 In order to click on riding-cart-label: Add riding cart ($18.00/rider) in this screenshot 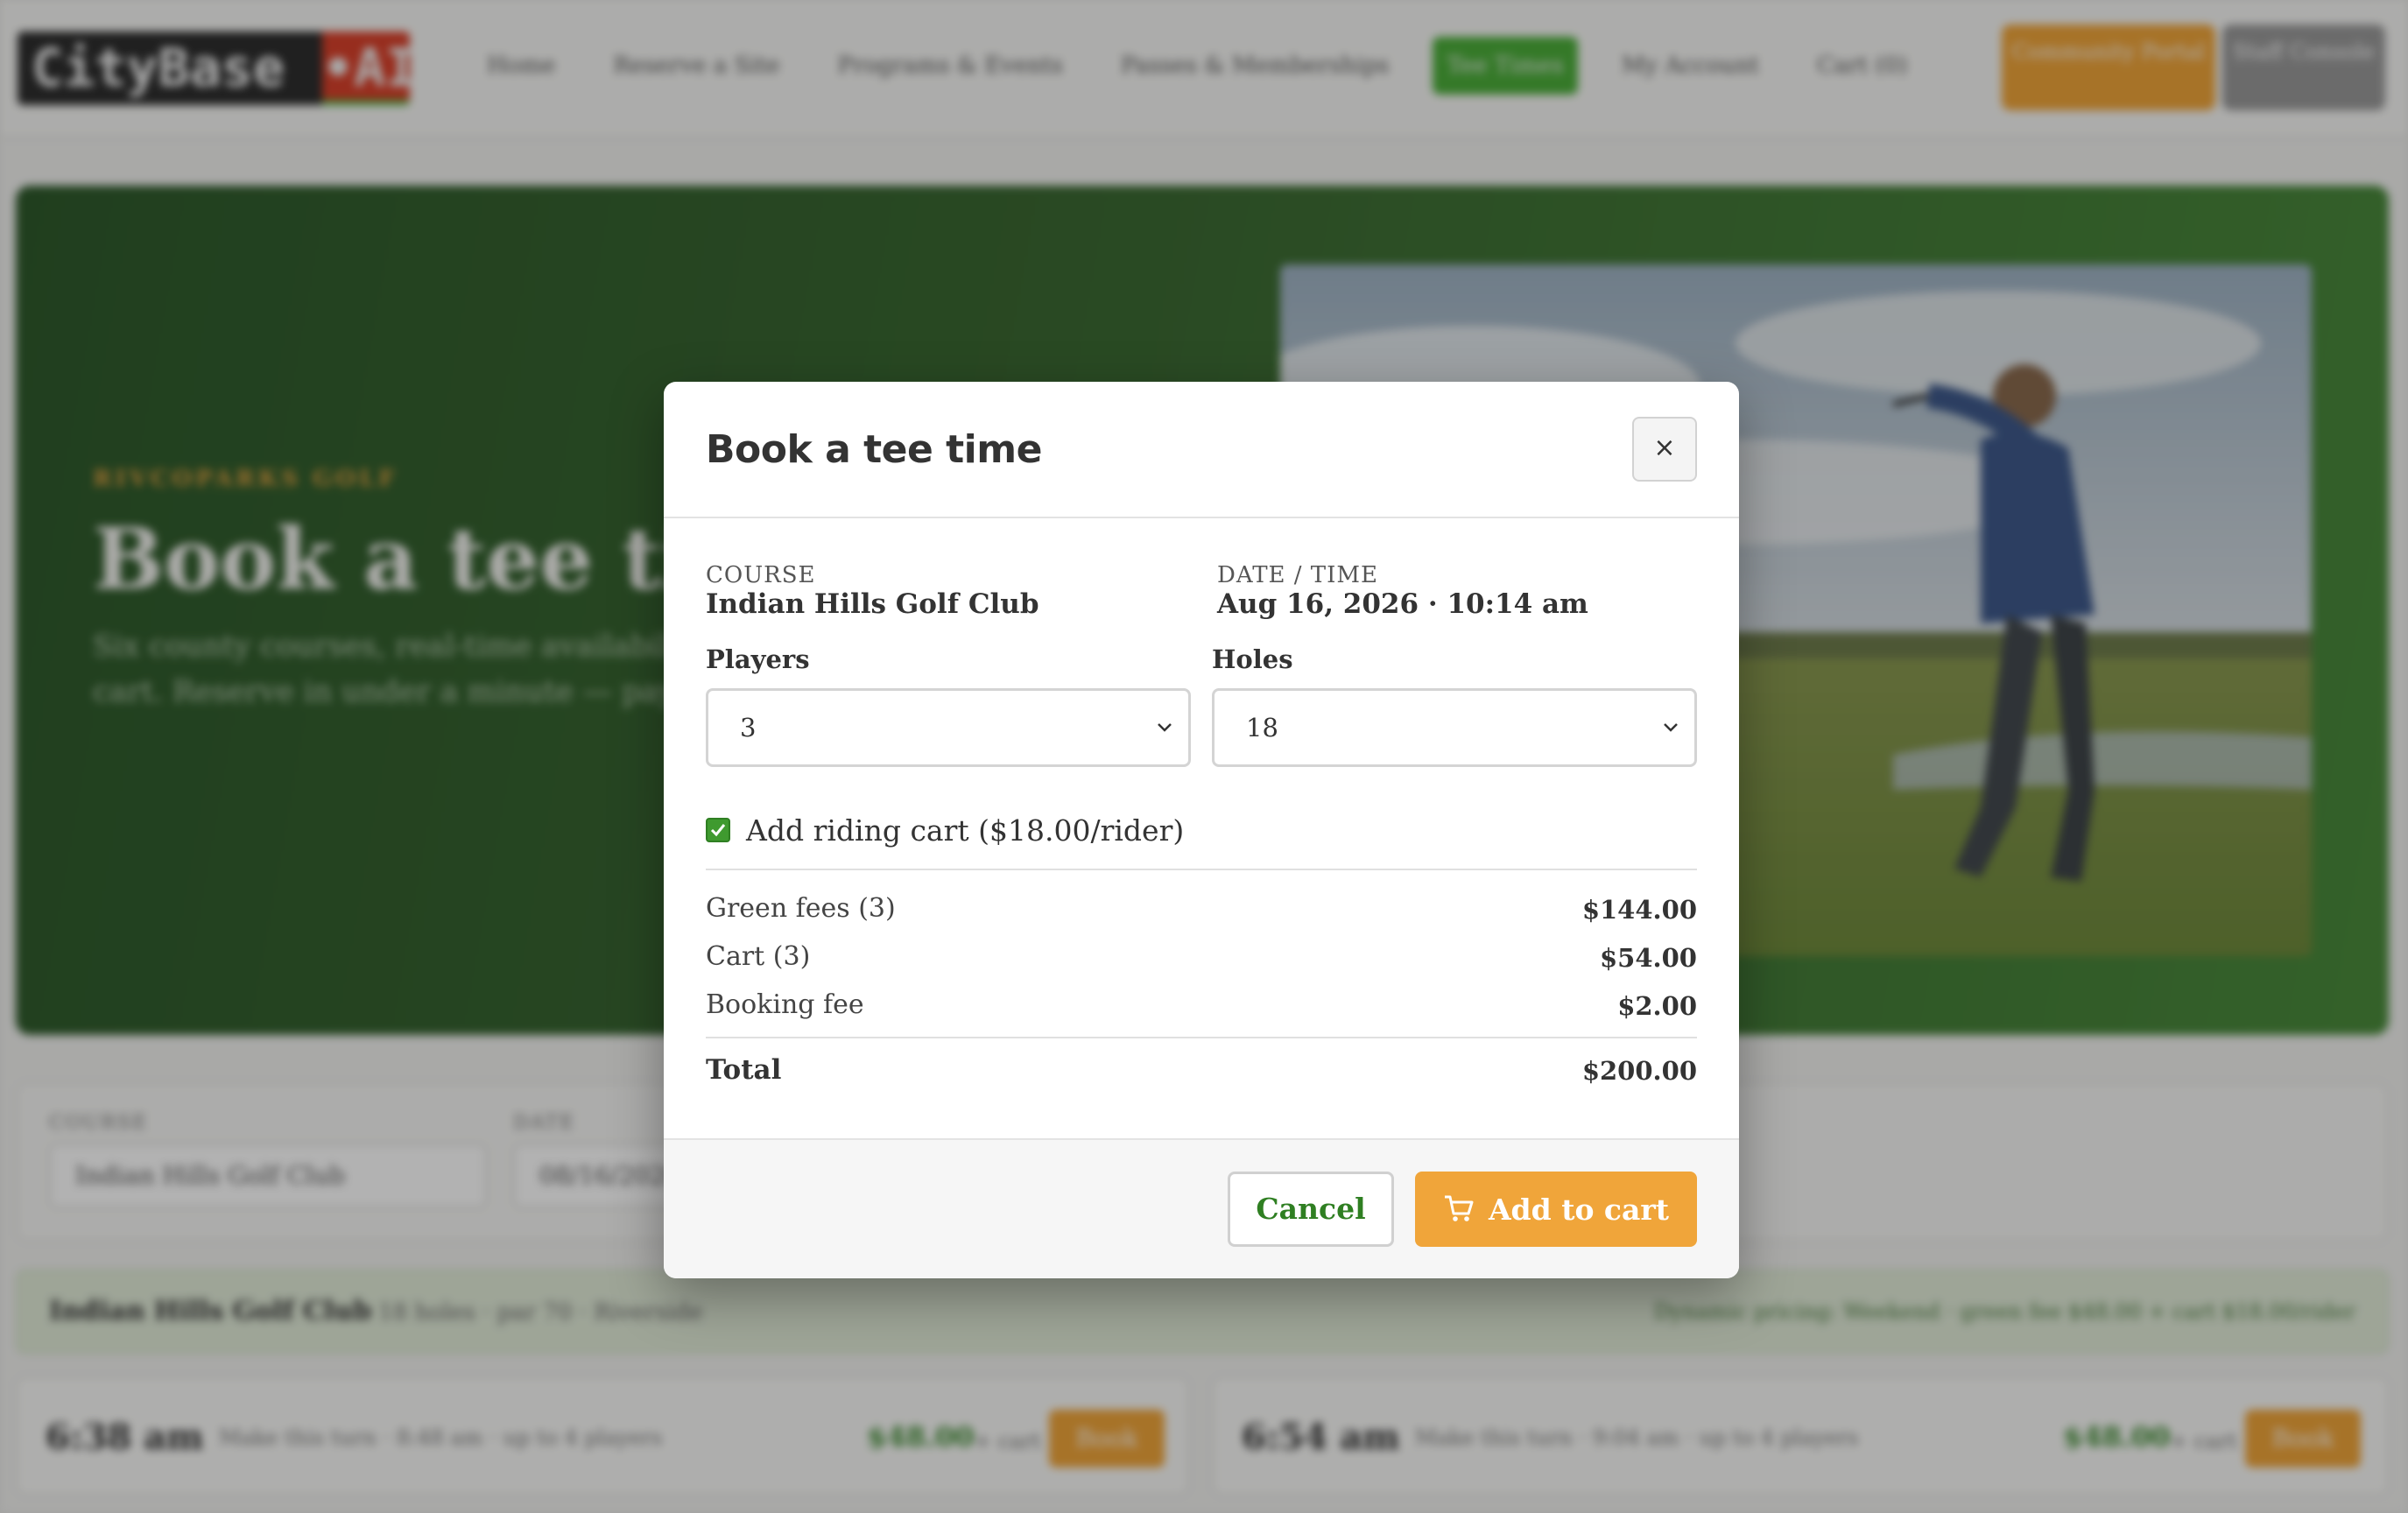, I will do `click(965, 831)`.